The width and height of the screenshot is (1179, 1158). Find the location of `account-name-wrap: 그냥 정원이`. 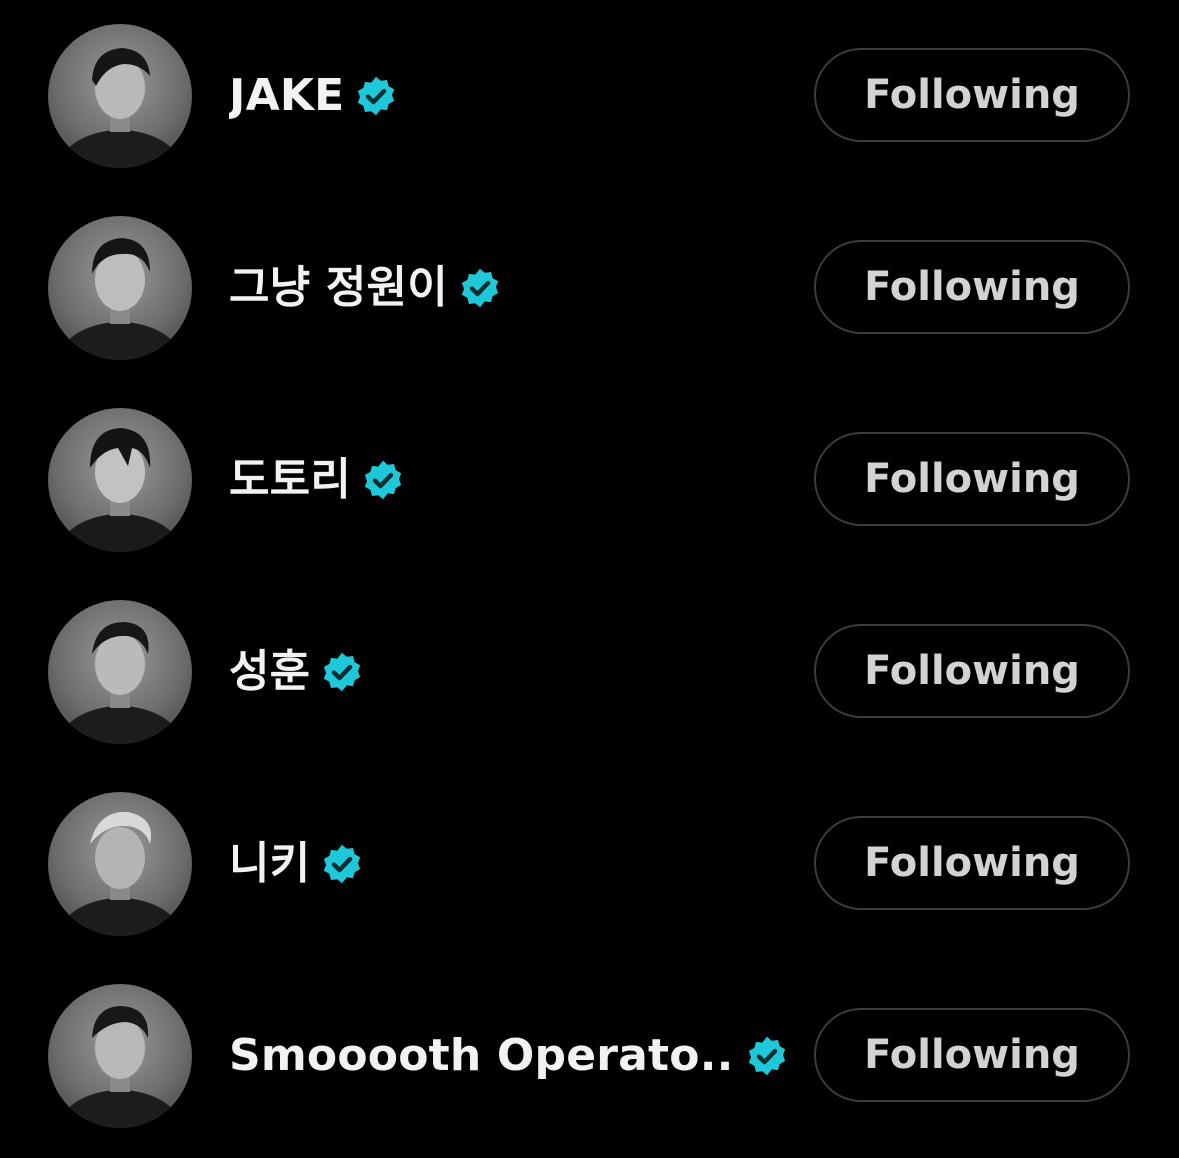

account-name-wrap: 그냥 정원이 is located at coordinates (365, 288).